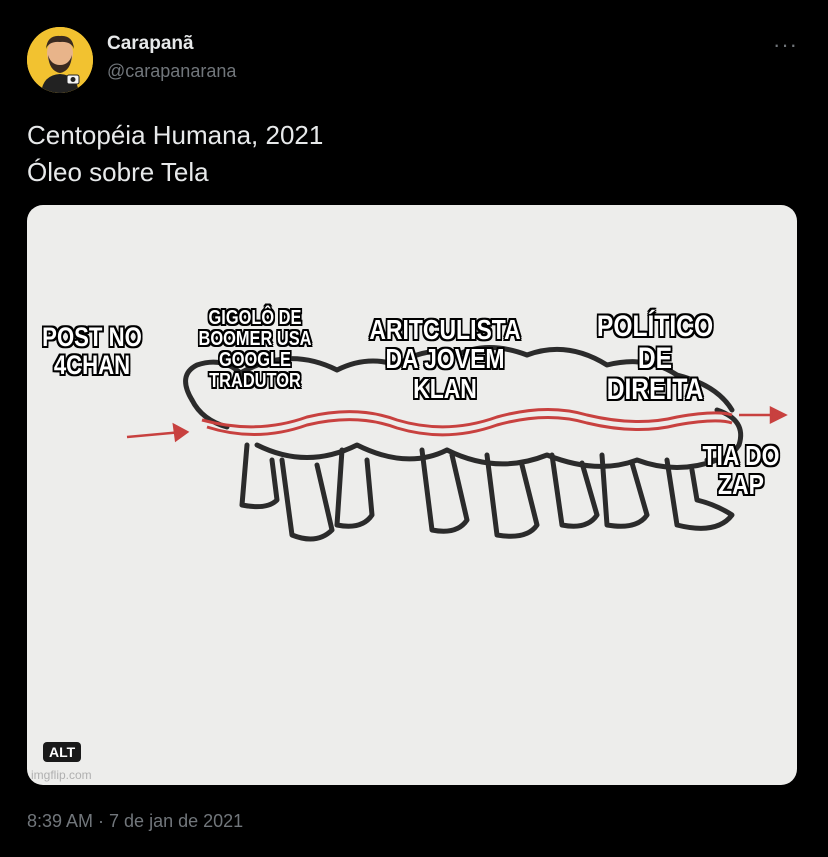  What do you see at coordinates (158, 432) in the screenshot?
I see `entry-arrow-icon` at bounding box center [158, 432].